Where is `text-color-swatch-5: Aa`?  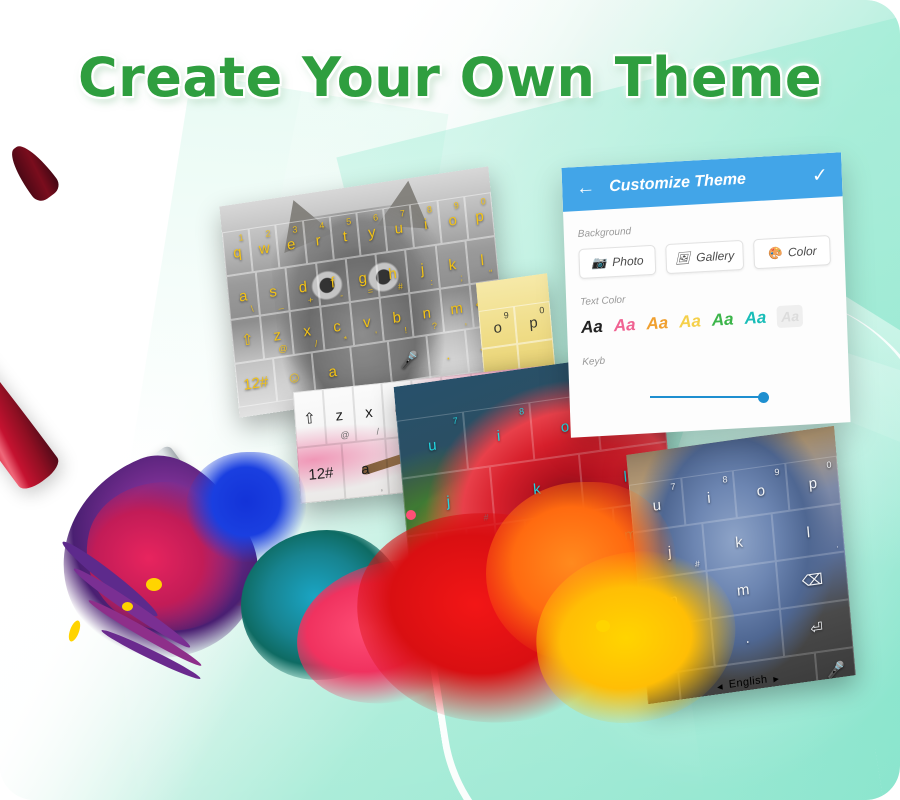 text-color-swatch-5: Aa is located at coordinates (755, 318).